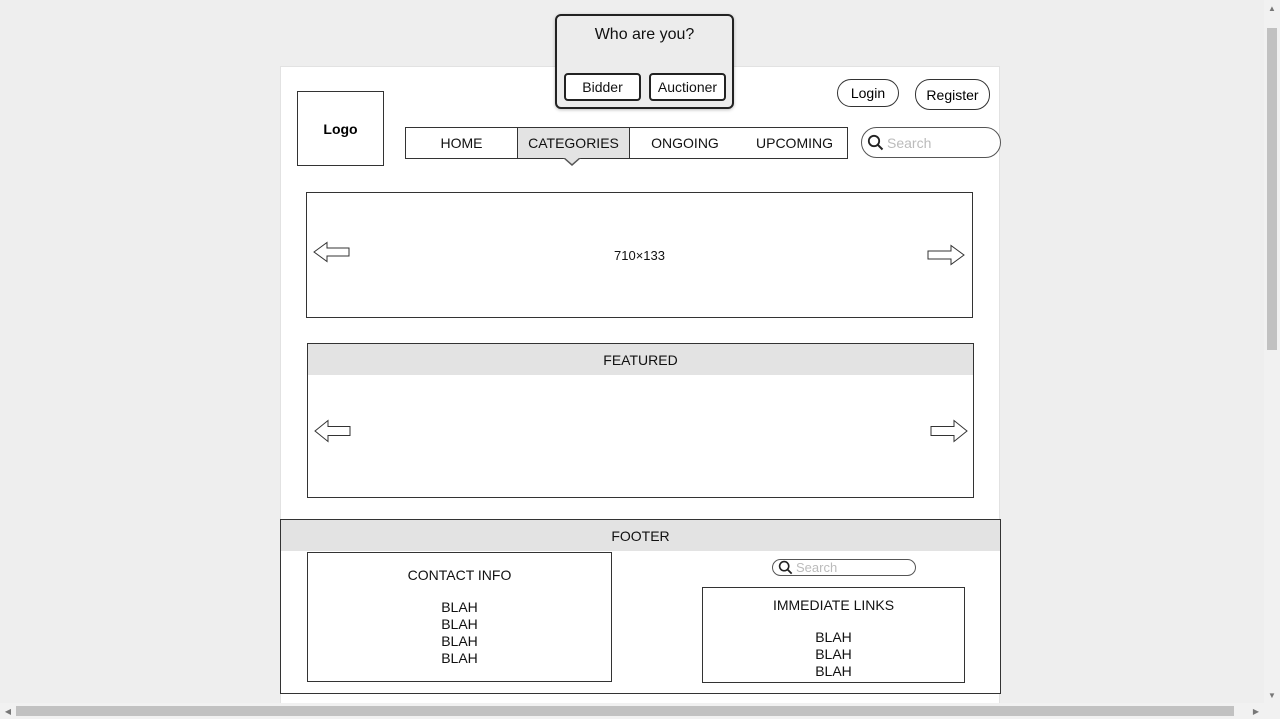  I want to click on logo: Logo, so click(340, 128).